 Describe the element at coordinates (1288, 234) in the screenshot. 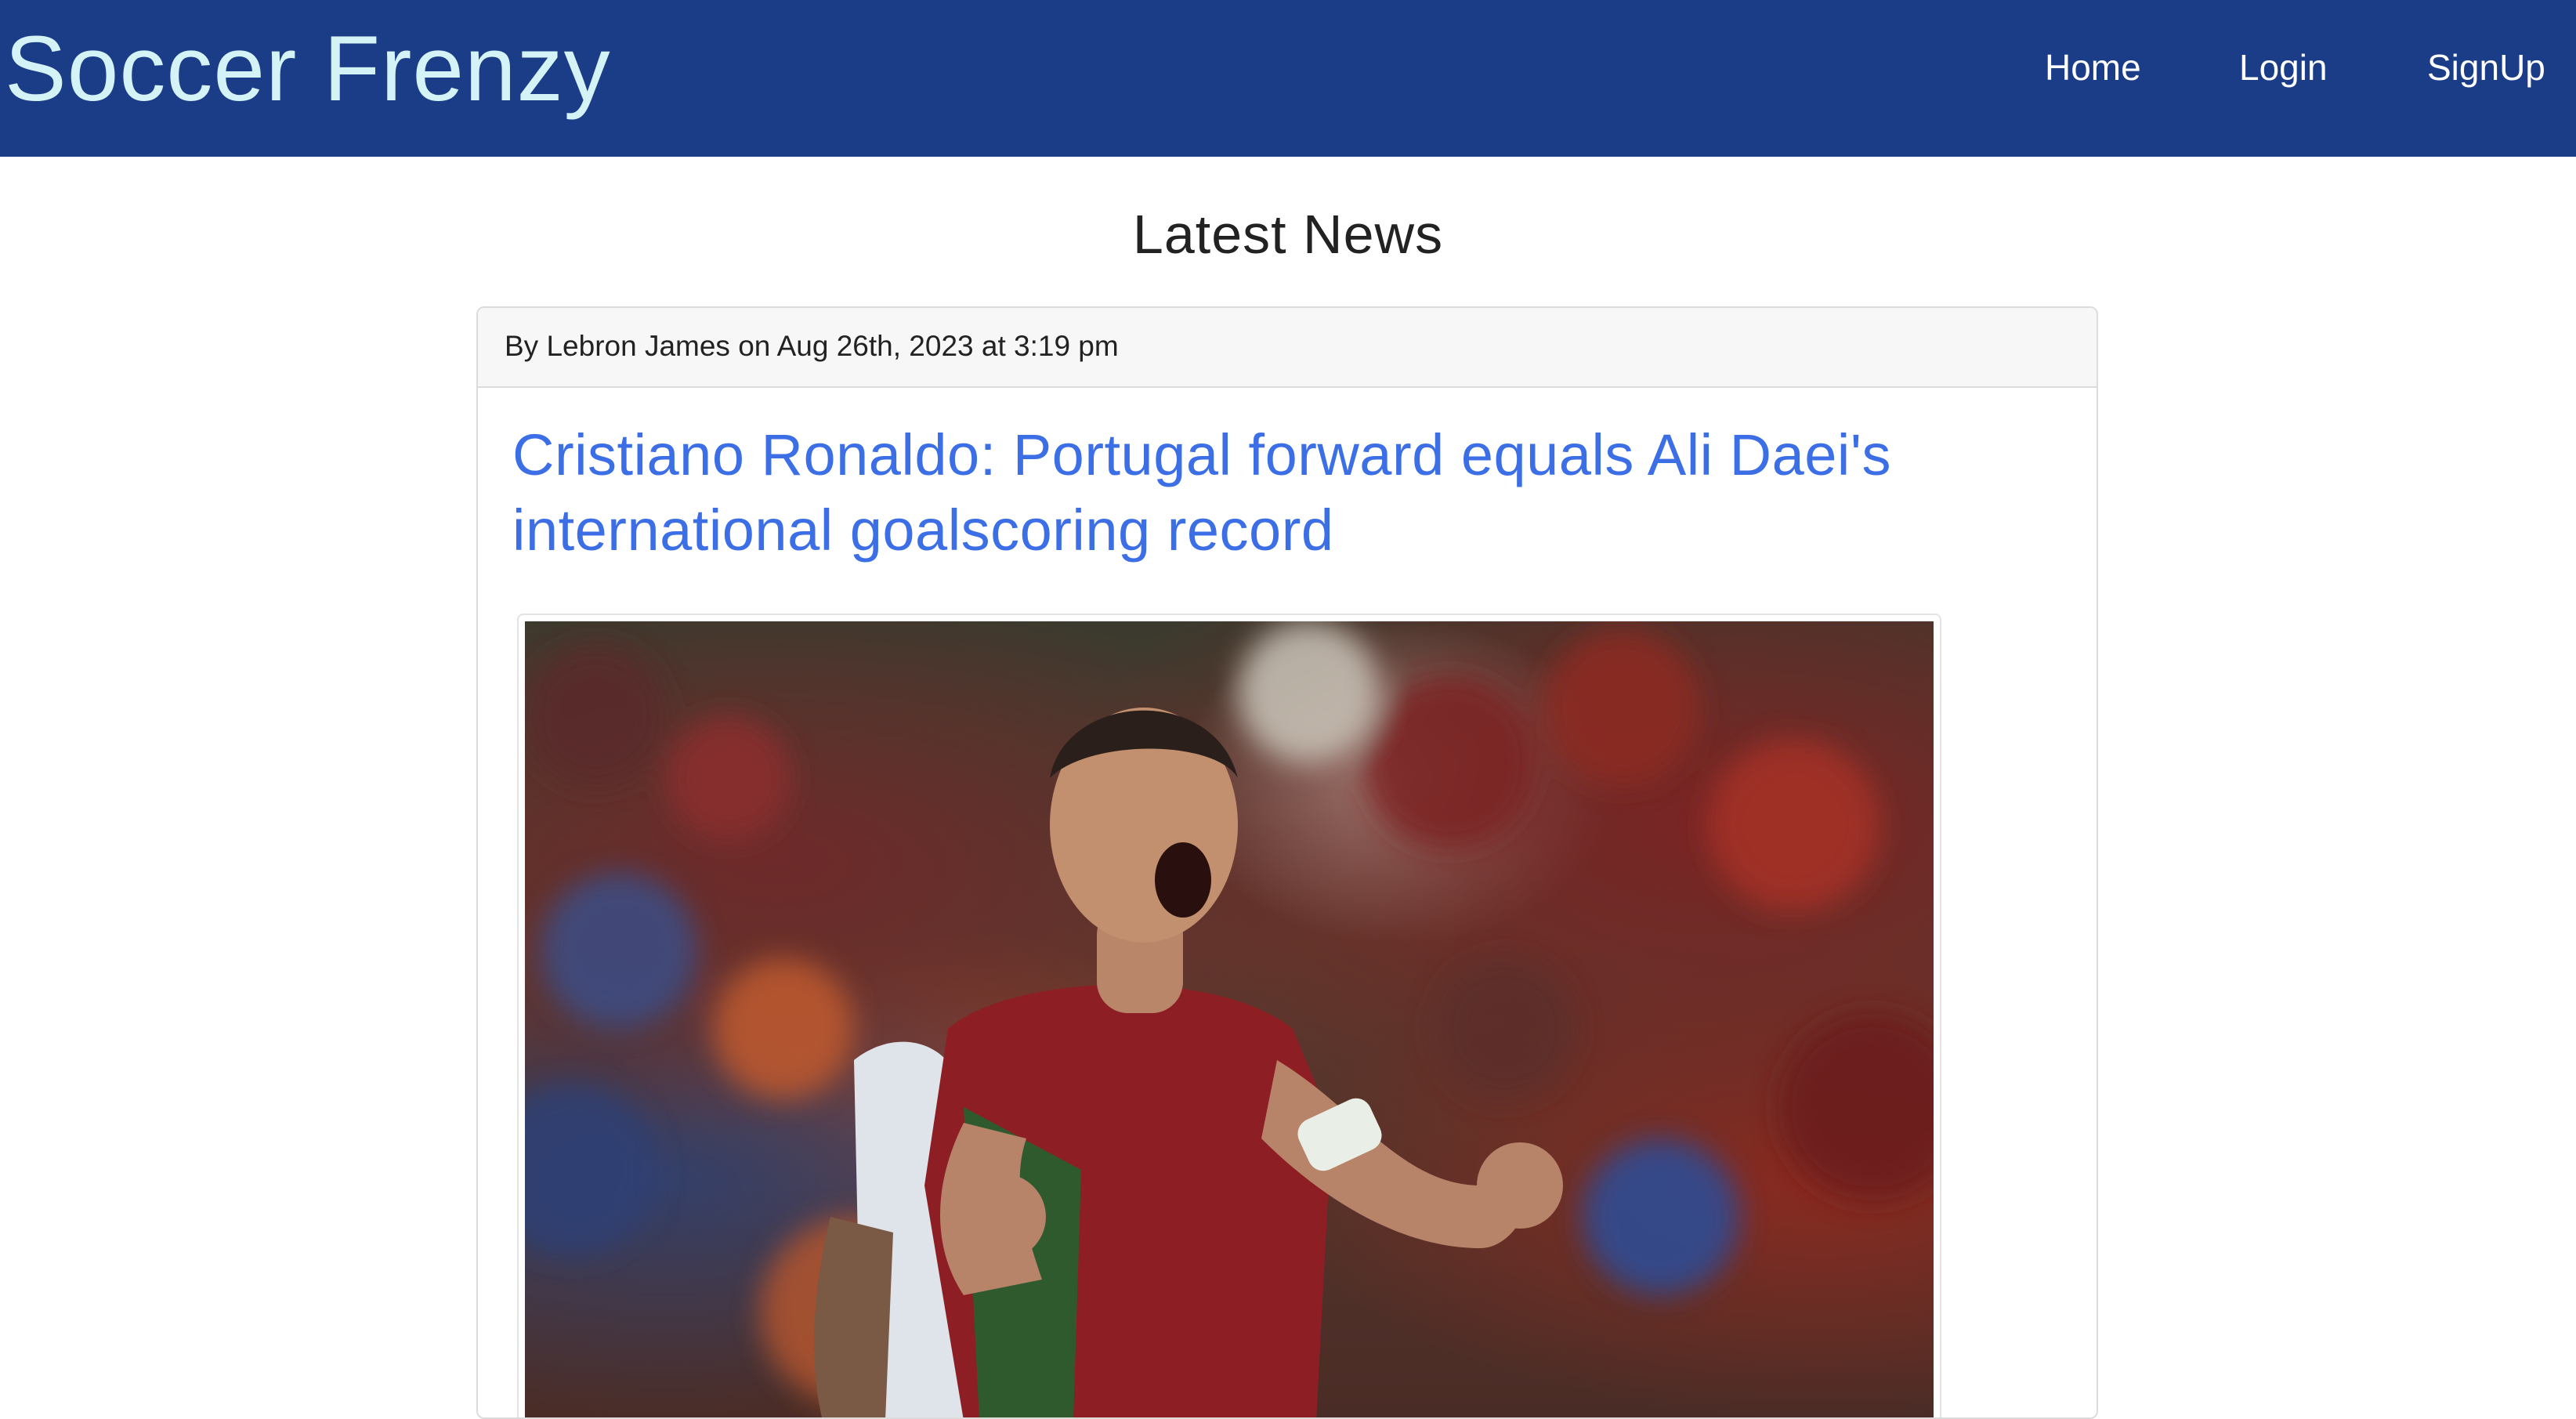

I see `page-title: Latest News` at that location.